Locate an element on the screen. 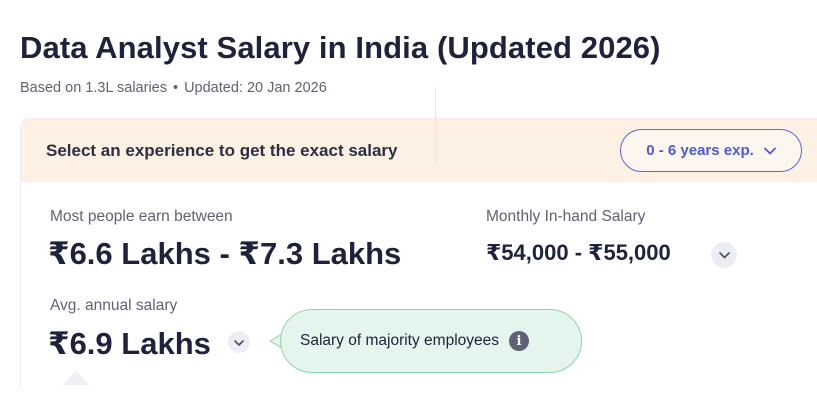  updated-date-text: Updated: 20 Jan 2026 is located at coordinates (255, 88).